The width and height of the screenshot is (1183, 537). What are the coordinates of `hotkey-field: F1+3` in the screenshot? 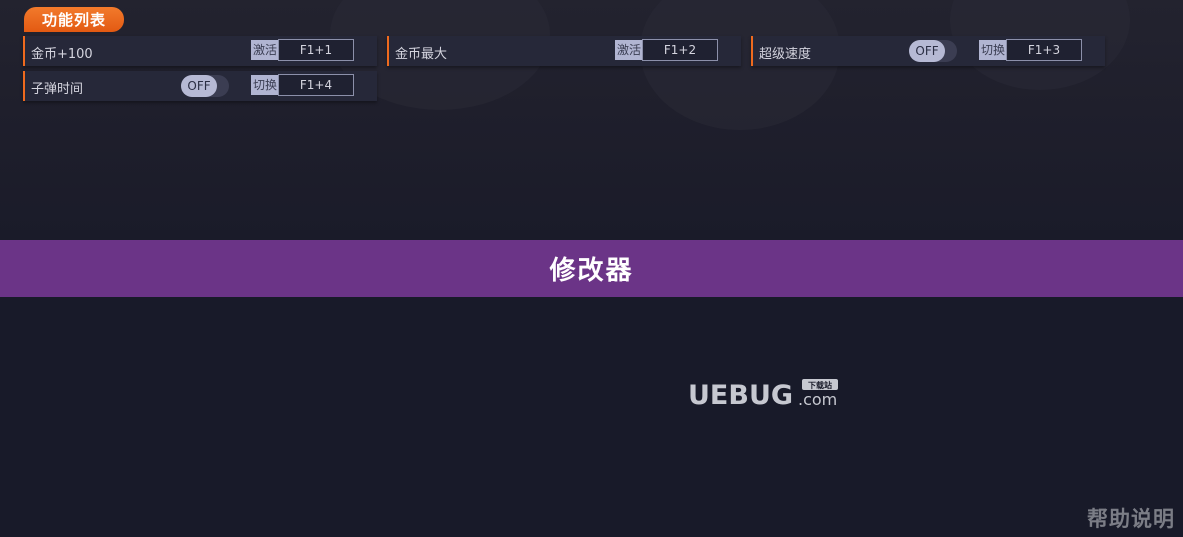 It's located at (1044, 50).